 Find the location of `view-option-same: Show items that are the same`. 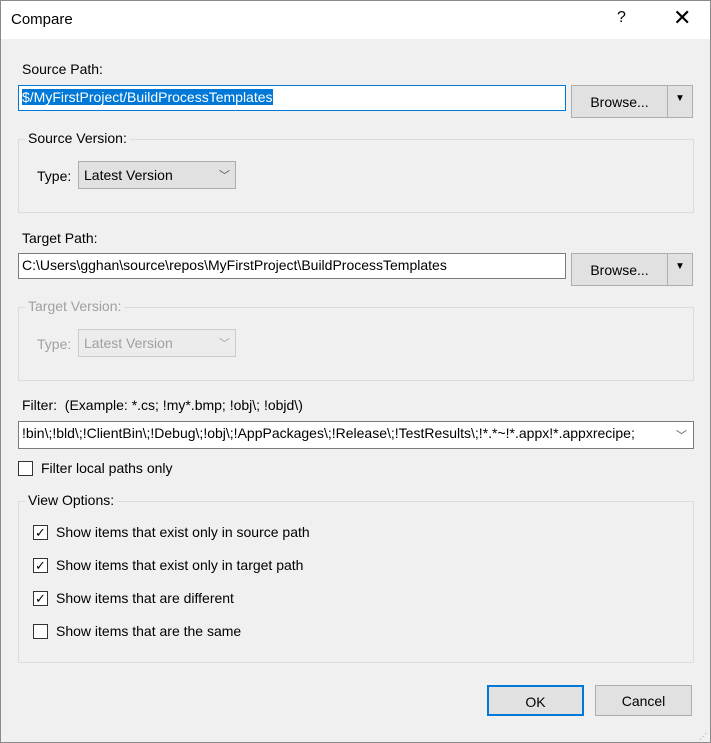

view-option-same: Show items that are the same is located at coordinates (137, 631).